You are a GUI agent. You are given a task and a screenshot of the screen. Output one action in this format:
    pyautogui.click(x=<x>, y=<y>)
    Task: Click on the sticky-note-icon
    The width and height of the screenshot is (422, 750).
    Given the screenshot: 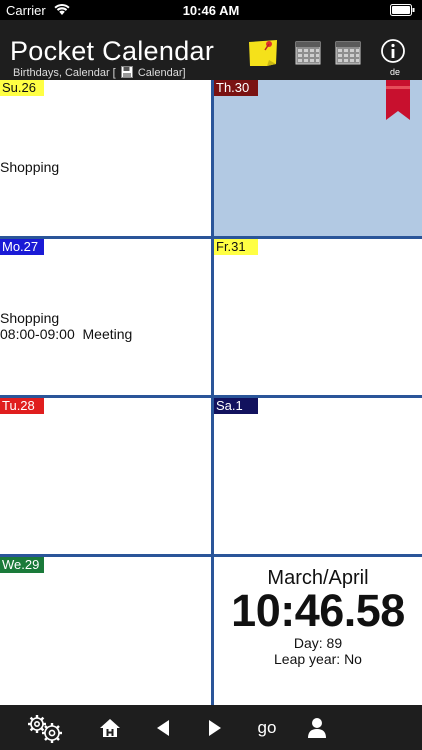 What is the action you would take?
    pyautogui.click(x=263, y=53)
    